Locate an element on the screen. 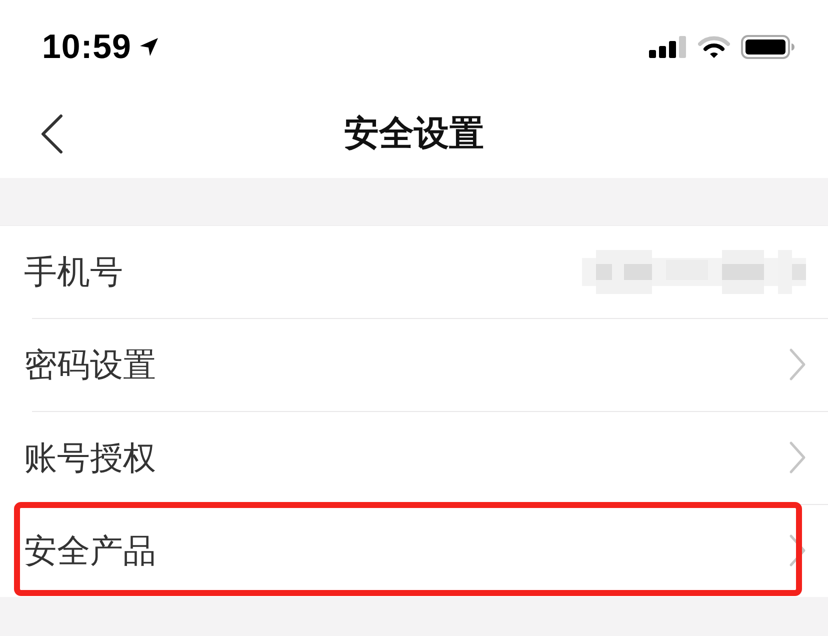  row-label: 安全产品 is located at coordinates (90, 550).